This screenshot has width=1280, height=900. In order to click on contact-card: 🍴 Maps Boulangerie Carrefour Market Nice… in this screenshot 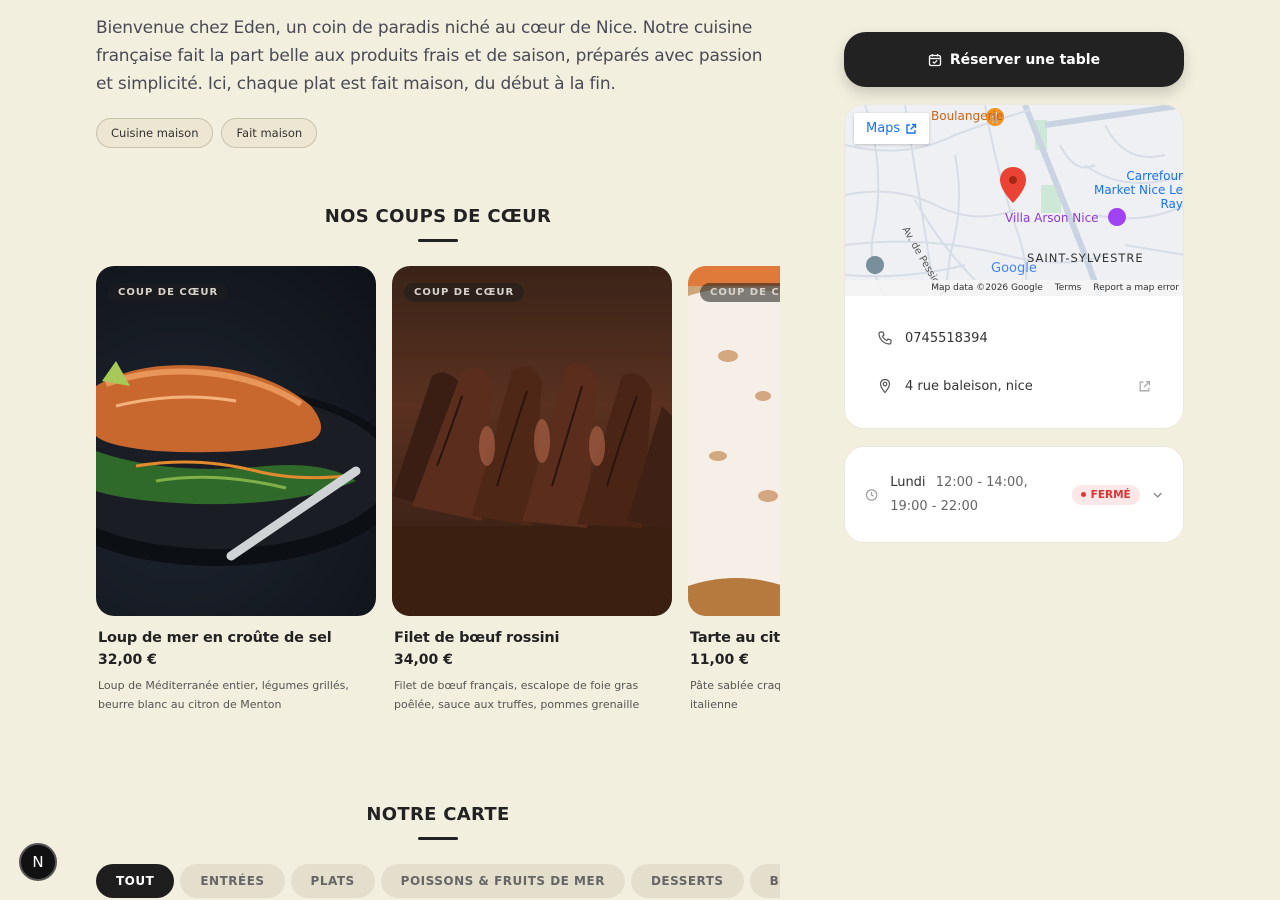, I will do `click(1014, 266)`.